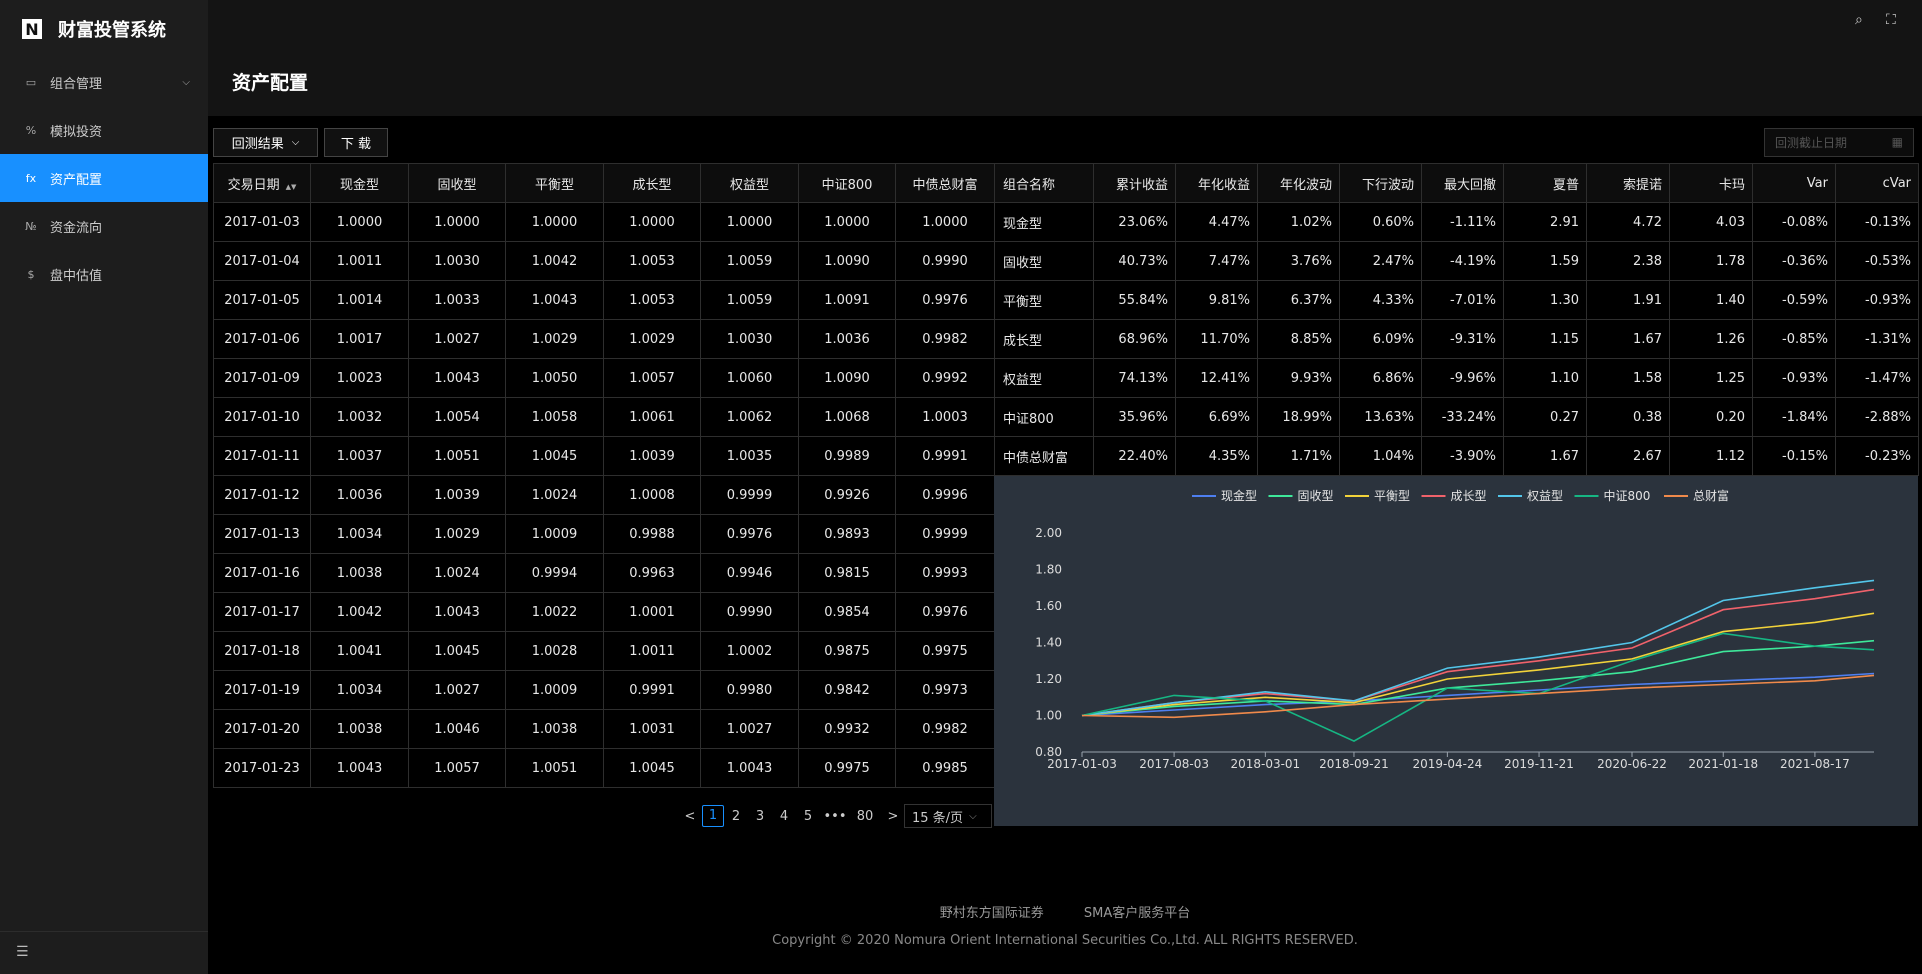 The width and height of the screenshot is (1922, 974). I want to click on table-cell: 4.35%, so click(1216, 456).